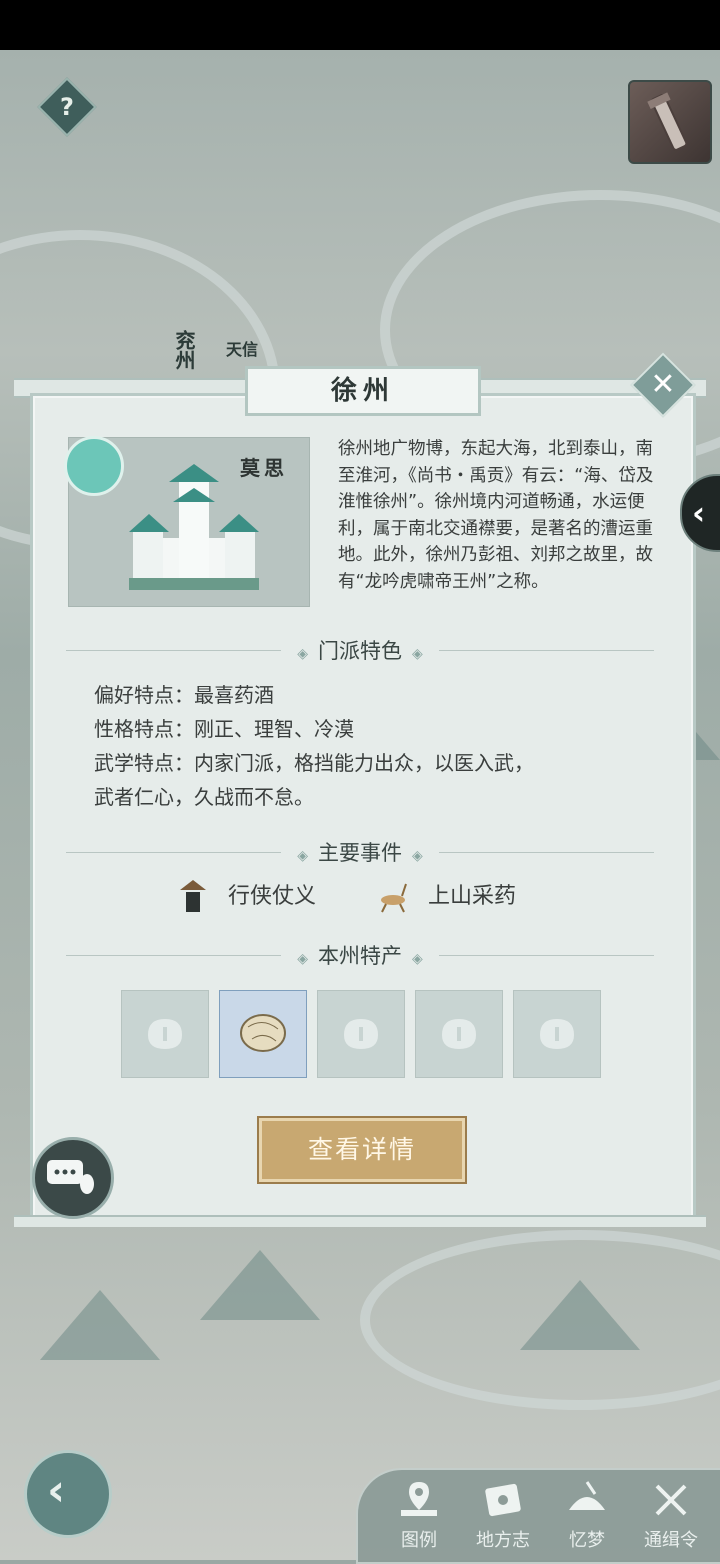 Image resolution: width=720 pixels, height=1564 pixels. Describe the element at coordinates (587, 1516) in the screenshot. I see `nav-dream: 忆梦` at that location.